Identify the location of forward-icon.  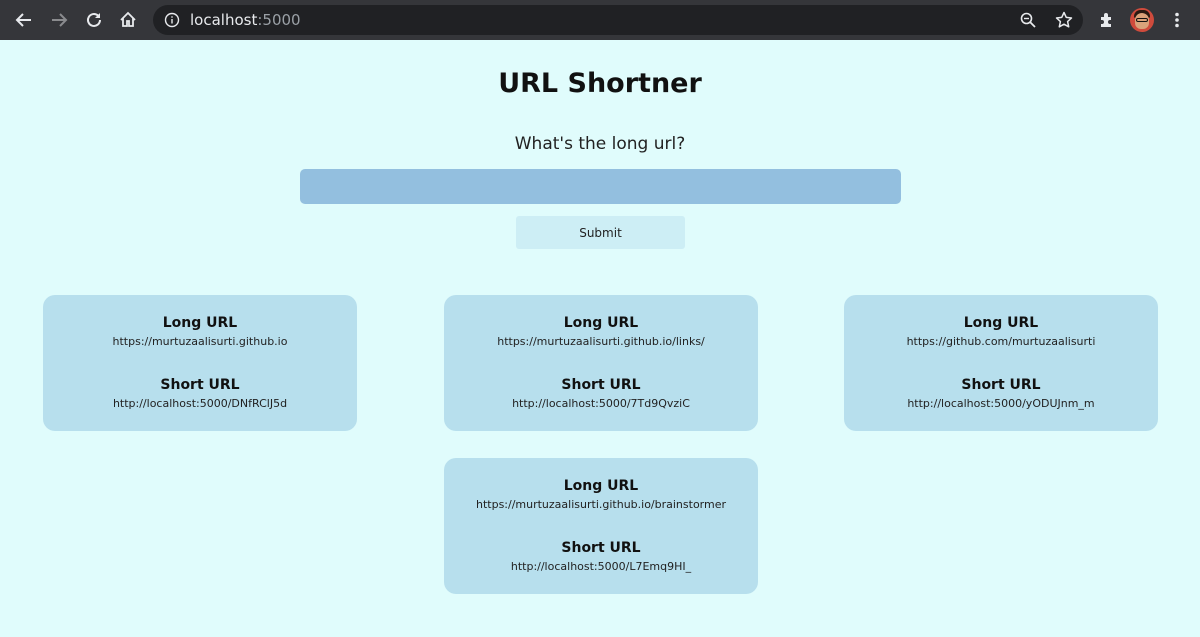
(59, 20).